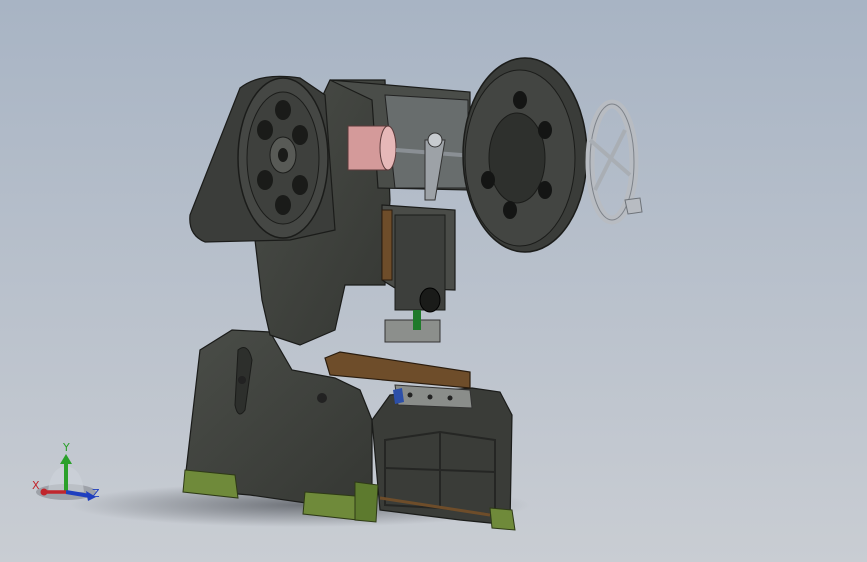 The height and width of the screenshot is (562, 867). I want to click on x-axis-label: X, so click(36, 485).